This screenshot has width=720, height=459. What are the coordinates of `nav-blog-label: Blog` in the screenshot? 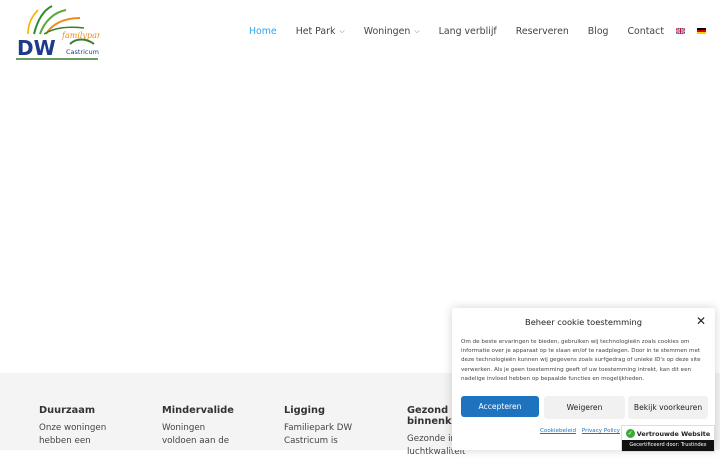 It's located at (598, 31).